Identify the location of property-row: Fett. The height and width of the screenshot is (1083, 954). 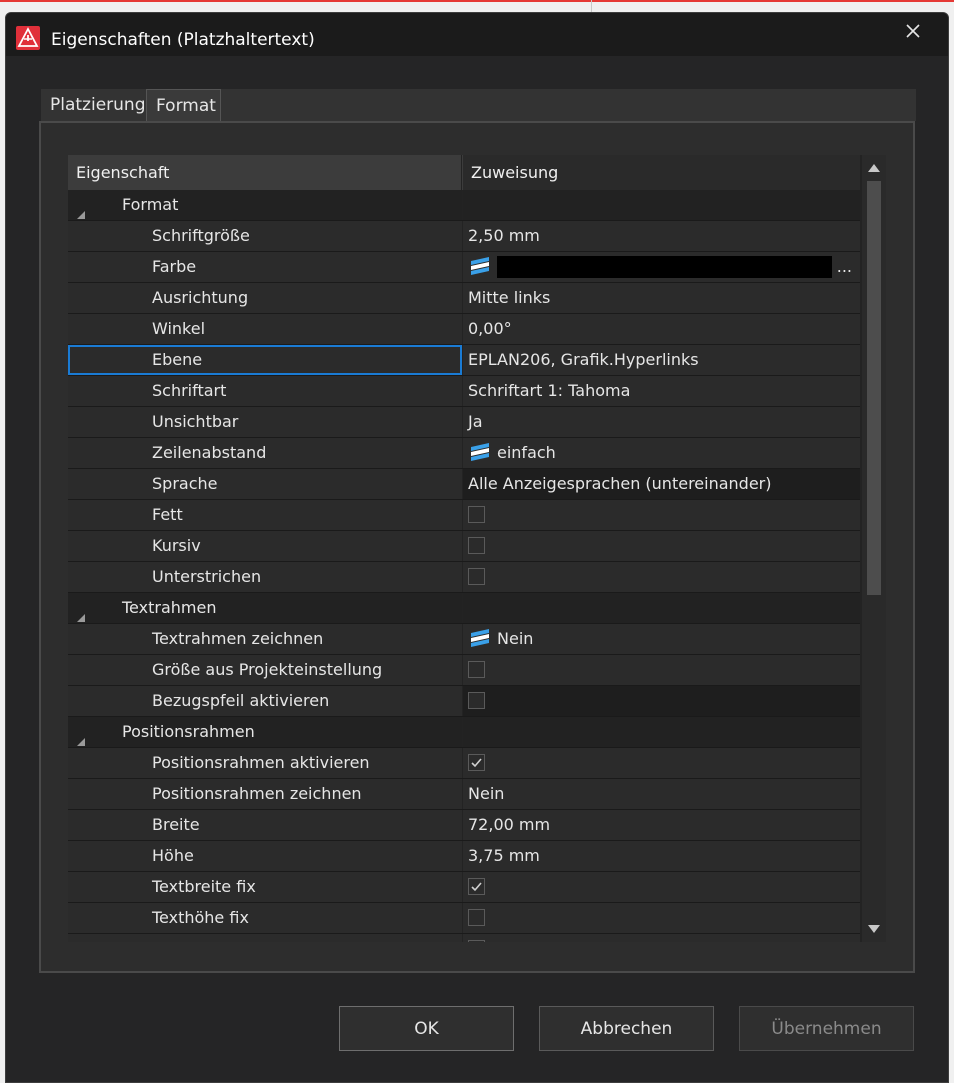
(464, 515).